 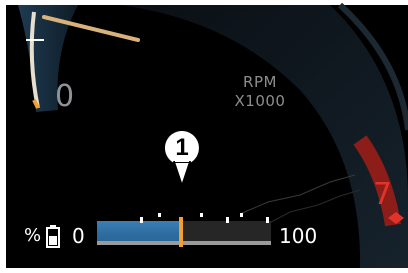 What do you see at coordinates (260, 82) in the screenshot?
I see `rpm-title: RPM` at bounding box center [260, 82].